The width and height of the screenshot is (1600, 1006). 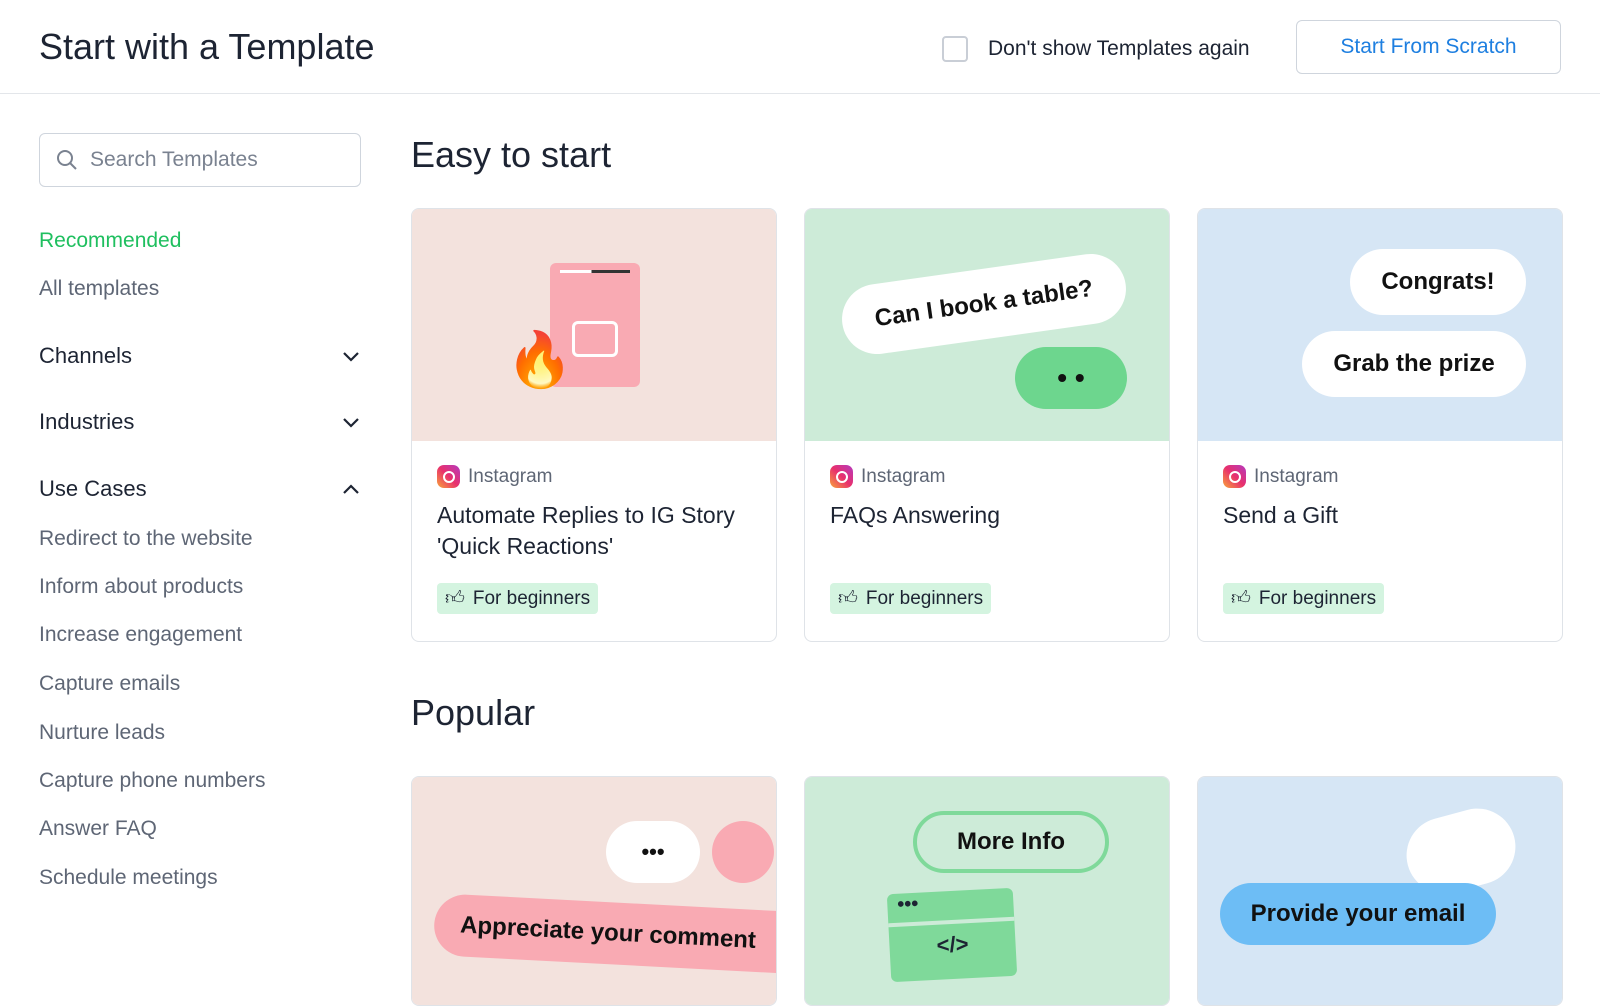 I want to click on use-case-item: Nurture leads, so click(x=102, y=733).